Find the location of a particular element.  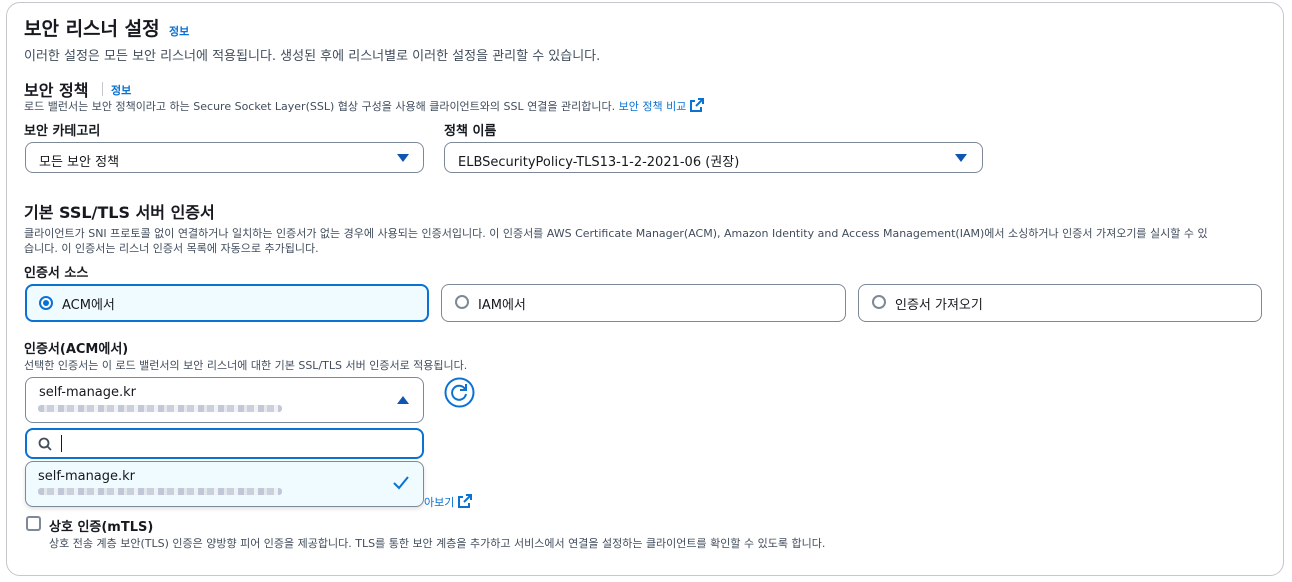

security-category-value: 모든 보안 정책 is located at coordinates (79, 162).